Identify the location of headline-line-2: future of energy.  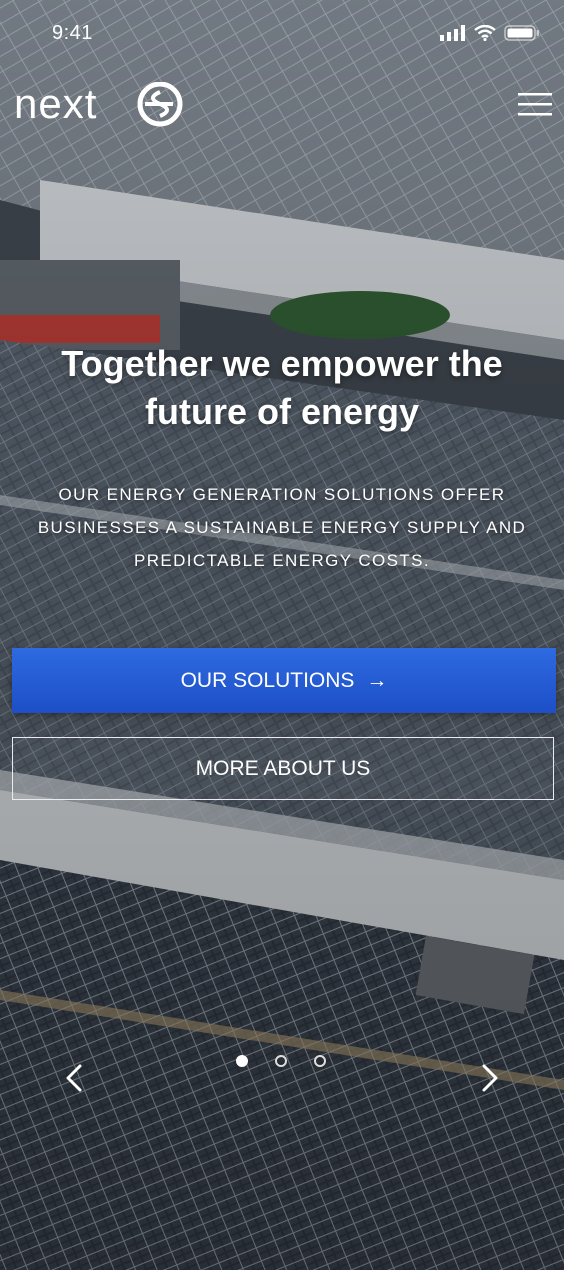
(282, 411).